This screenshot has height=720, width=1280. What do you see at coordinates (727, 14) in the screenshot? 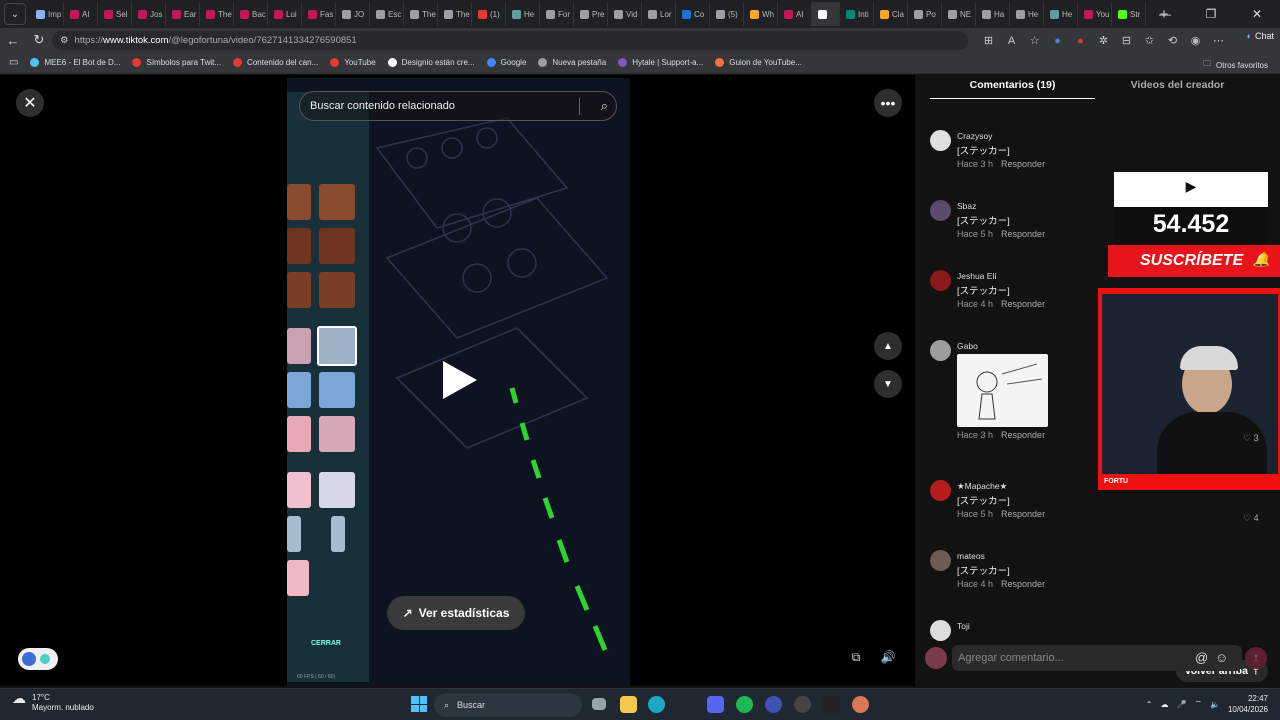
I see `browser-tab: (5)` at bounding box center [727, 14].